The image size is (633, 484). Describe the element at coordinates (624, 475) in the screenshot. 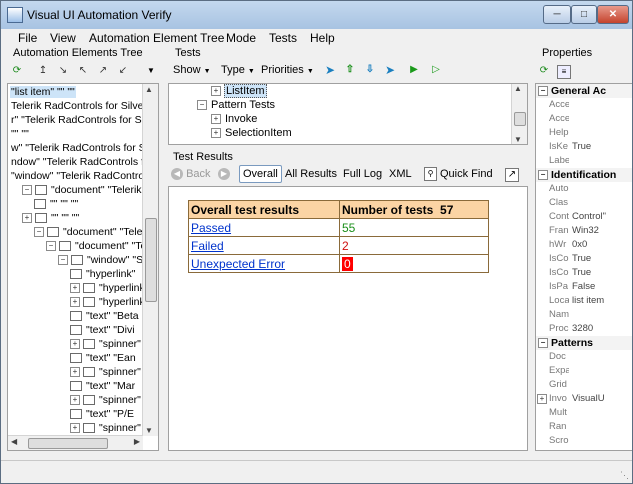

I see `resize-grip-icon: ⋱` at that location.